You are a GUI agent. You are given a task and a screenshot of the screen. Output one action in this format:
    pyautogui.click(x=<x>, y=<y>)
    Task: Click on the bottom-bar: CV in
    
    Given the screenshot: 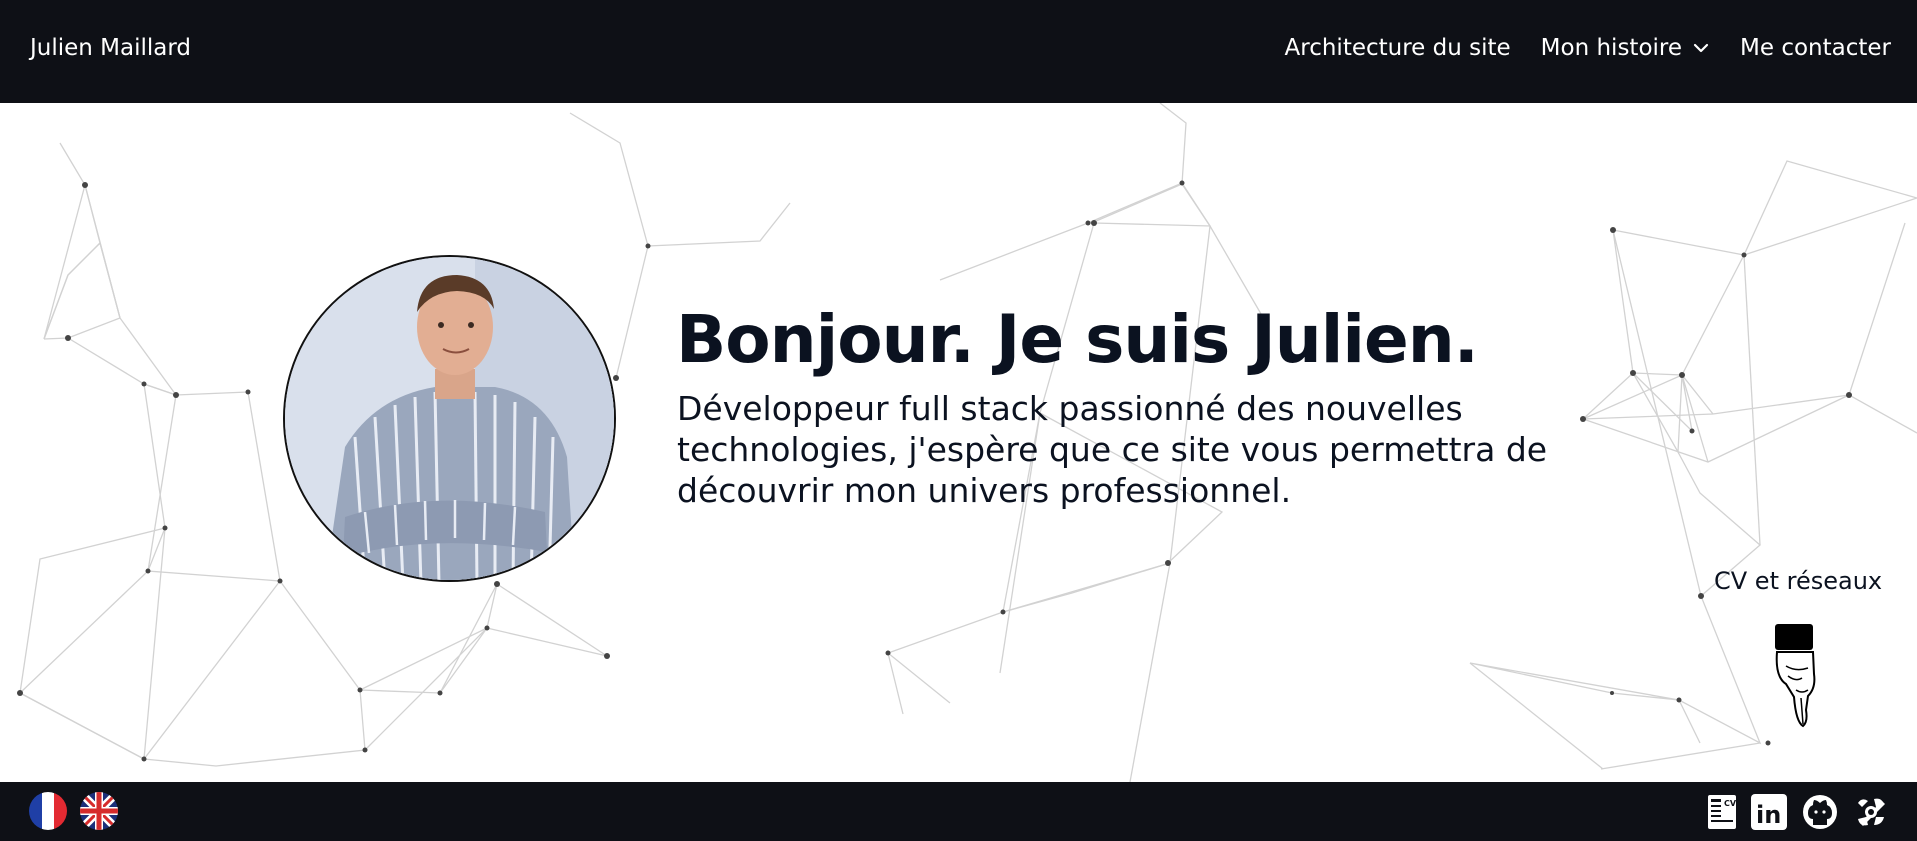 What is the action you would take?
    pyautogui.click(x=958, y=811)
    